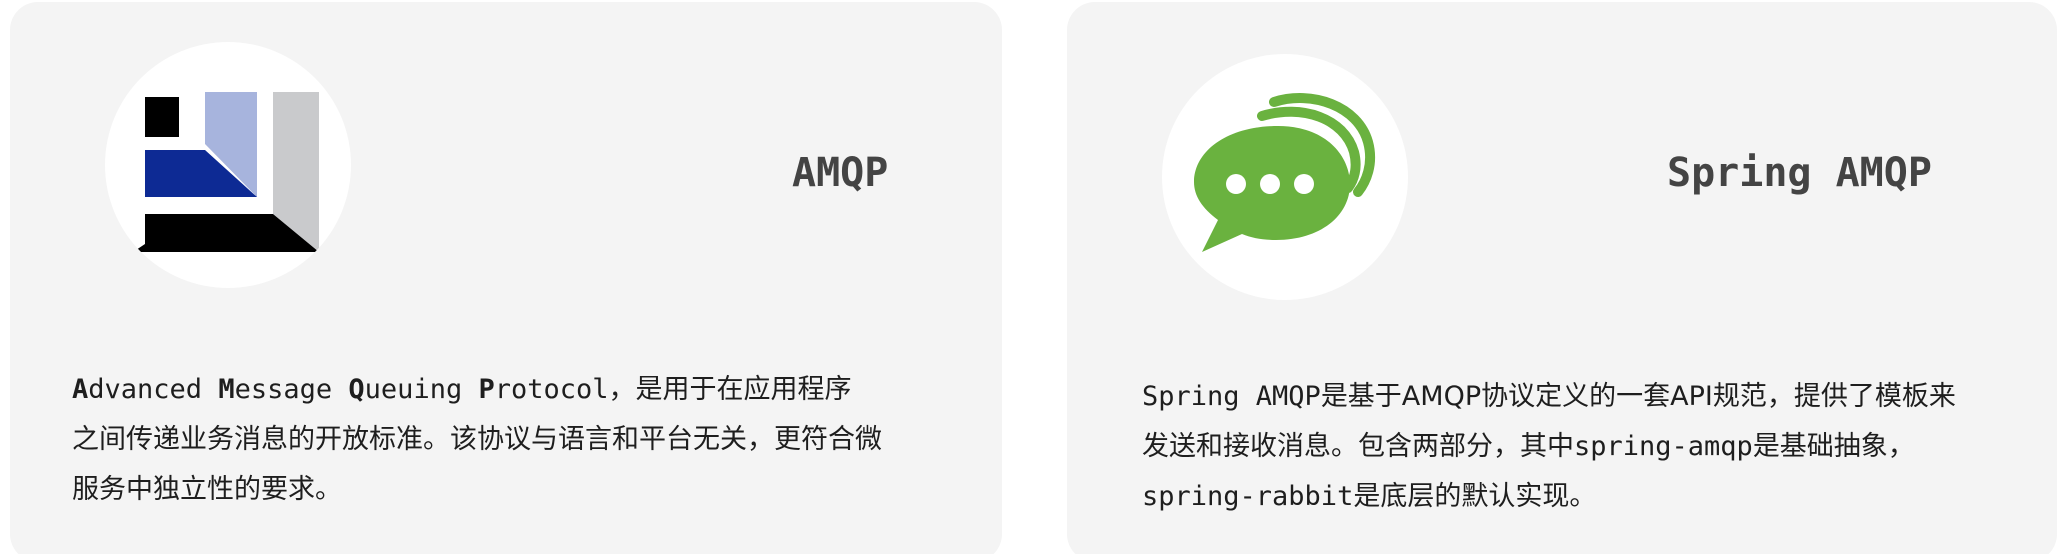 Image resolution: width=2058 pixels, height=554 pixels. I want to click on amqp-acronym: Advanced Message Queuing Protocol, so click(340, 389).